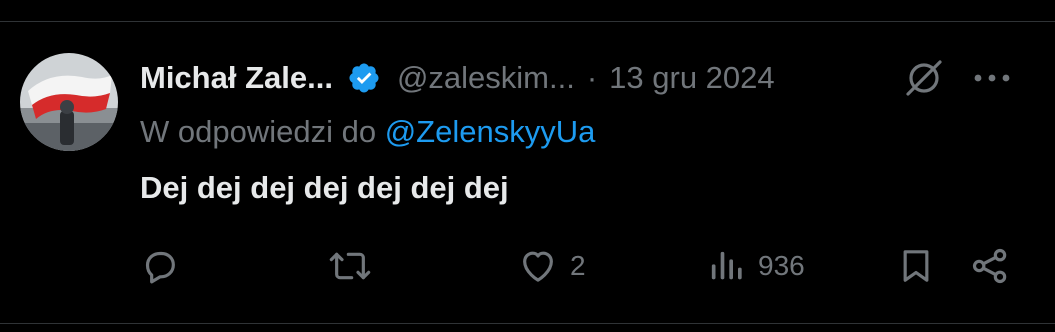  I want to click on reply-context: W odpowiedzi do @ZelenskyyUa, so click(367, 132).